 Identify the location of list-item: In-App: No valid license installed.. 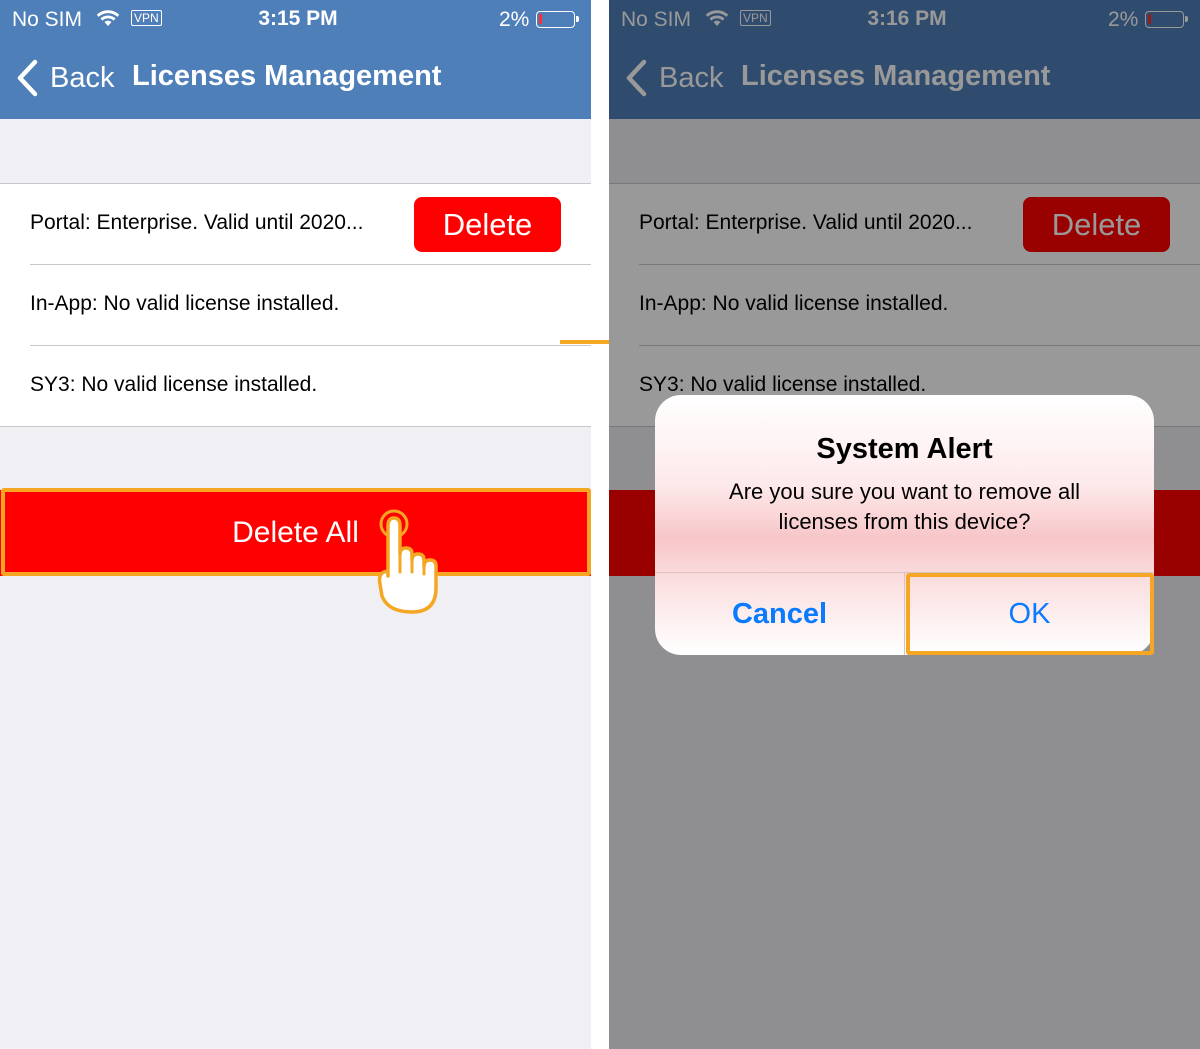
(295, 305).